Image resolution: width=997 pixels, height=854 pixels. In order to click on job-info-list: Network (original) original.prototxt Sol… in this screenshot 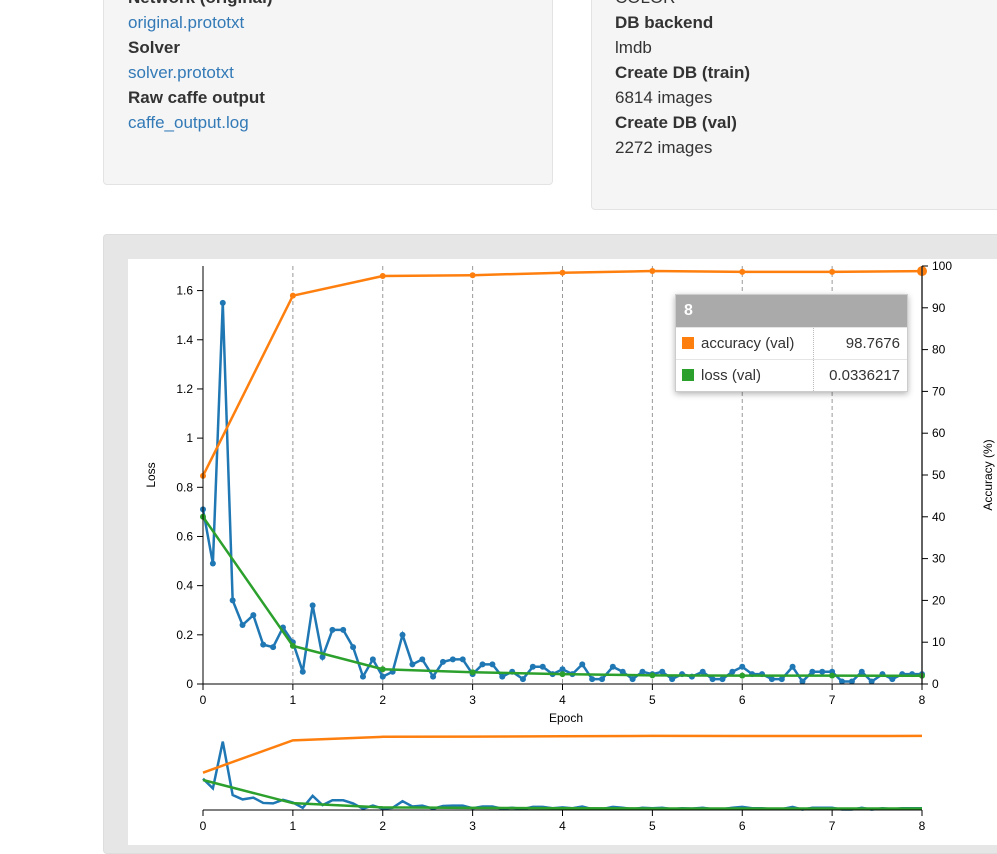, I will do `click(200, 67)`.